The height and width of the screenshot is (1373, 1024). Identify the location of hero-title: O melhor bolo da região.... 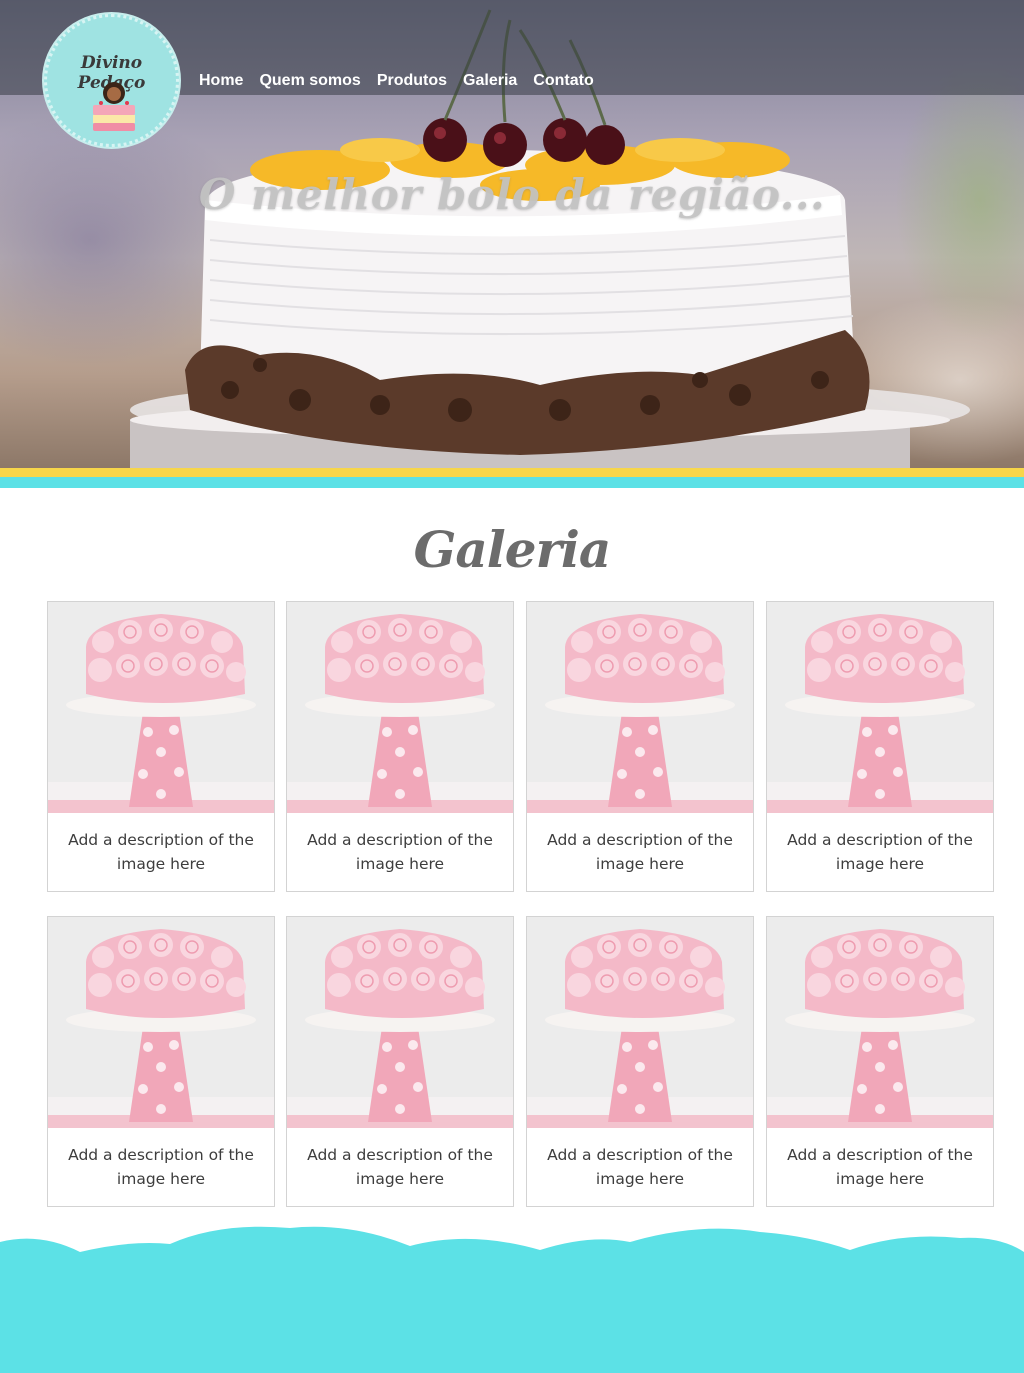
(512, 194).